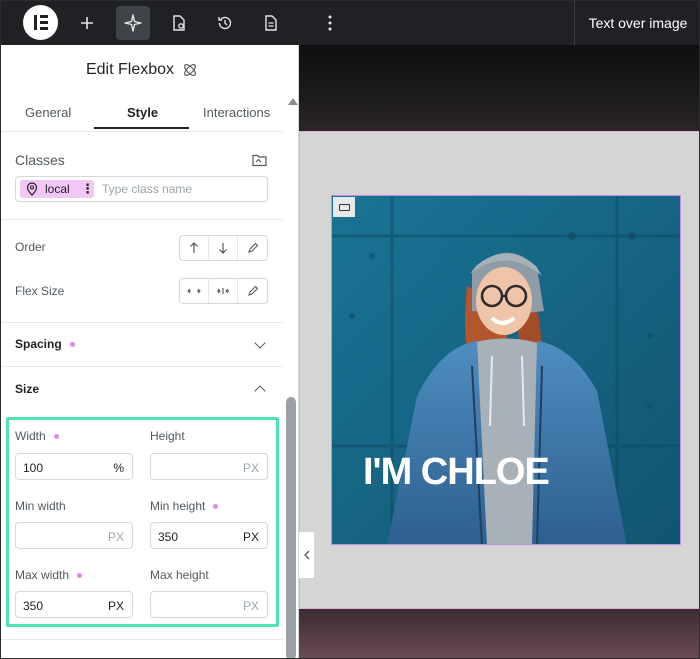 The image size is (700, 659). What do you see at coordinates (48, 112) in the screenshot?
I see `tab-general: General` at bounding box center [48, 112].